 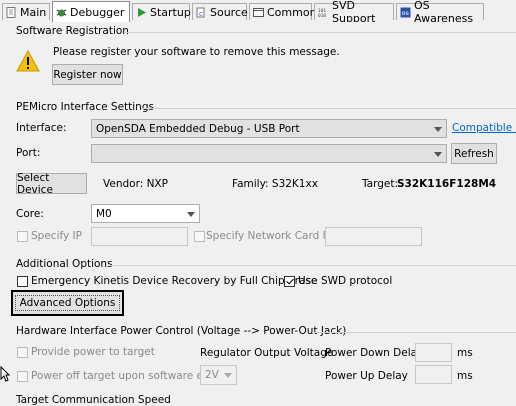 What do you see at coordinates (433, 352) in the screenshot?
I see `power-down-delay-field` at bounding box center [433, 352].